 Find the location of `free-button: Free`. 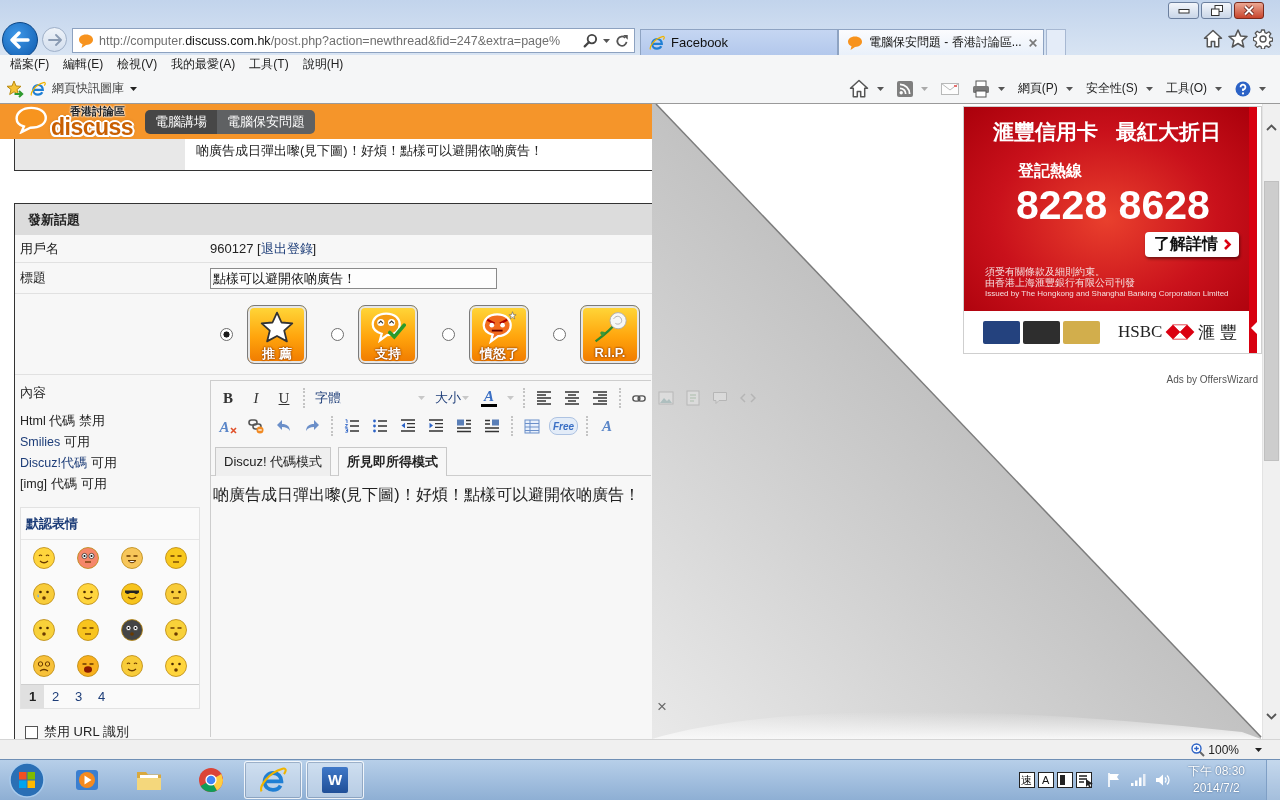

free-button: Free is located at coordinates (564, 426).